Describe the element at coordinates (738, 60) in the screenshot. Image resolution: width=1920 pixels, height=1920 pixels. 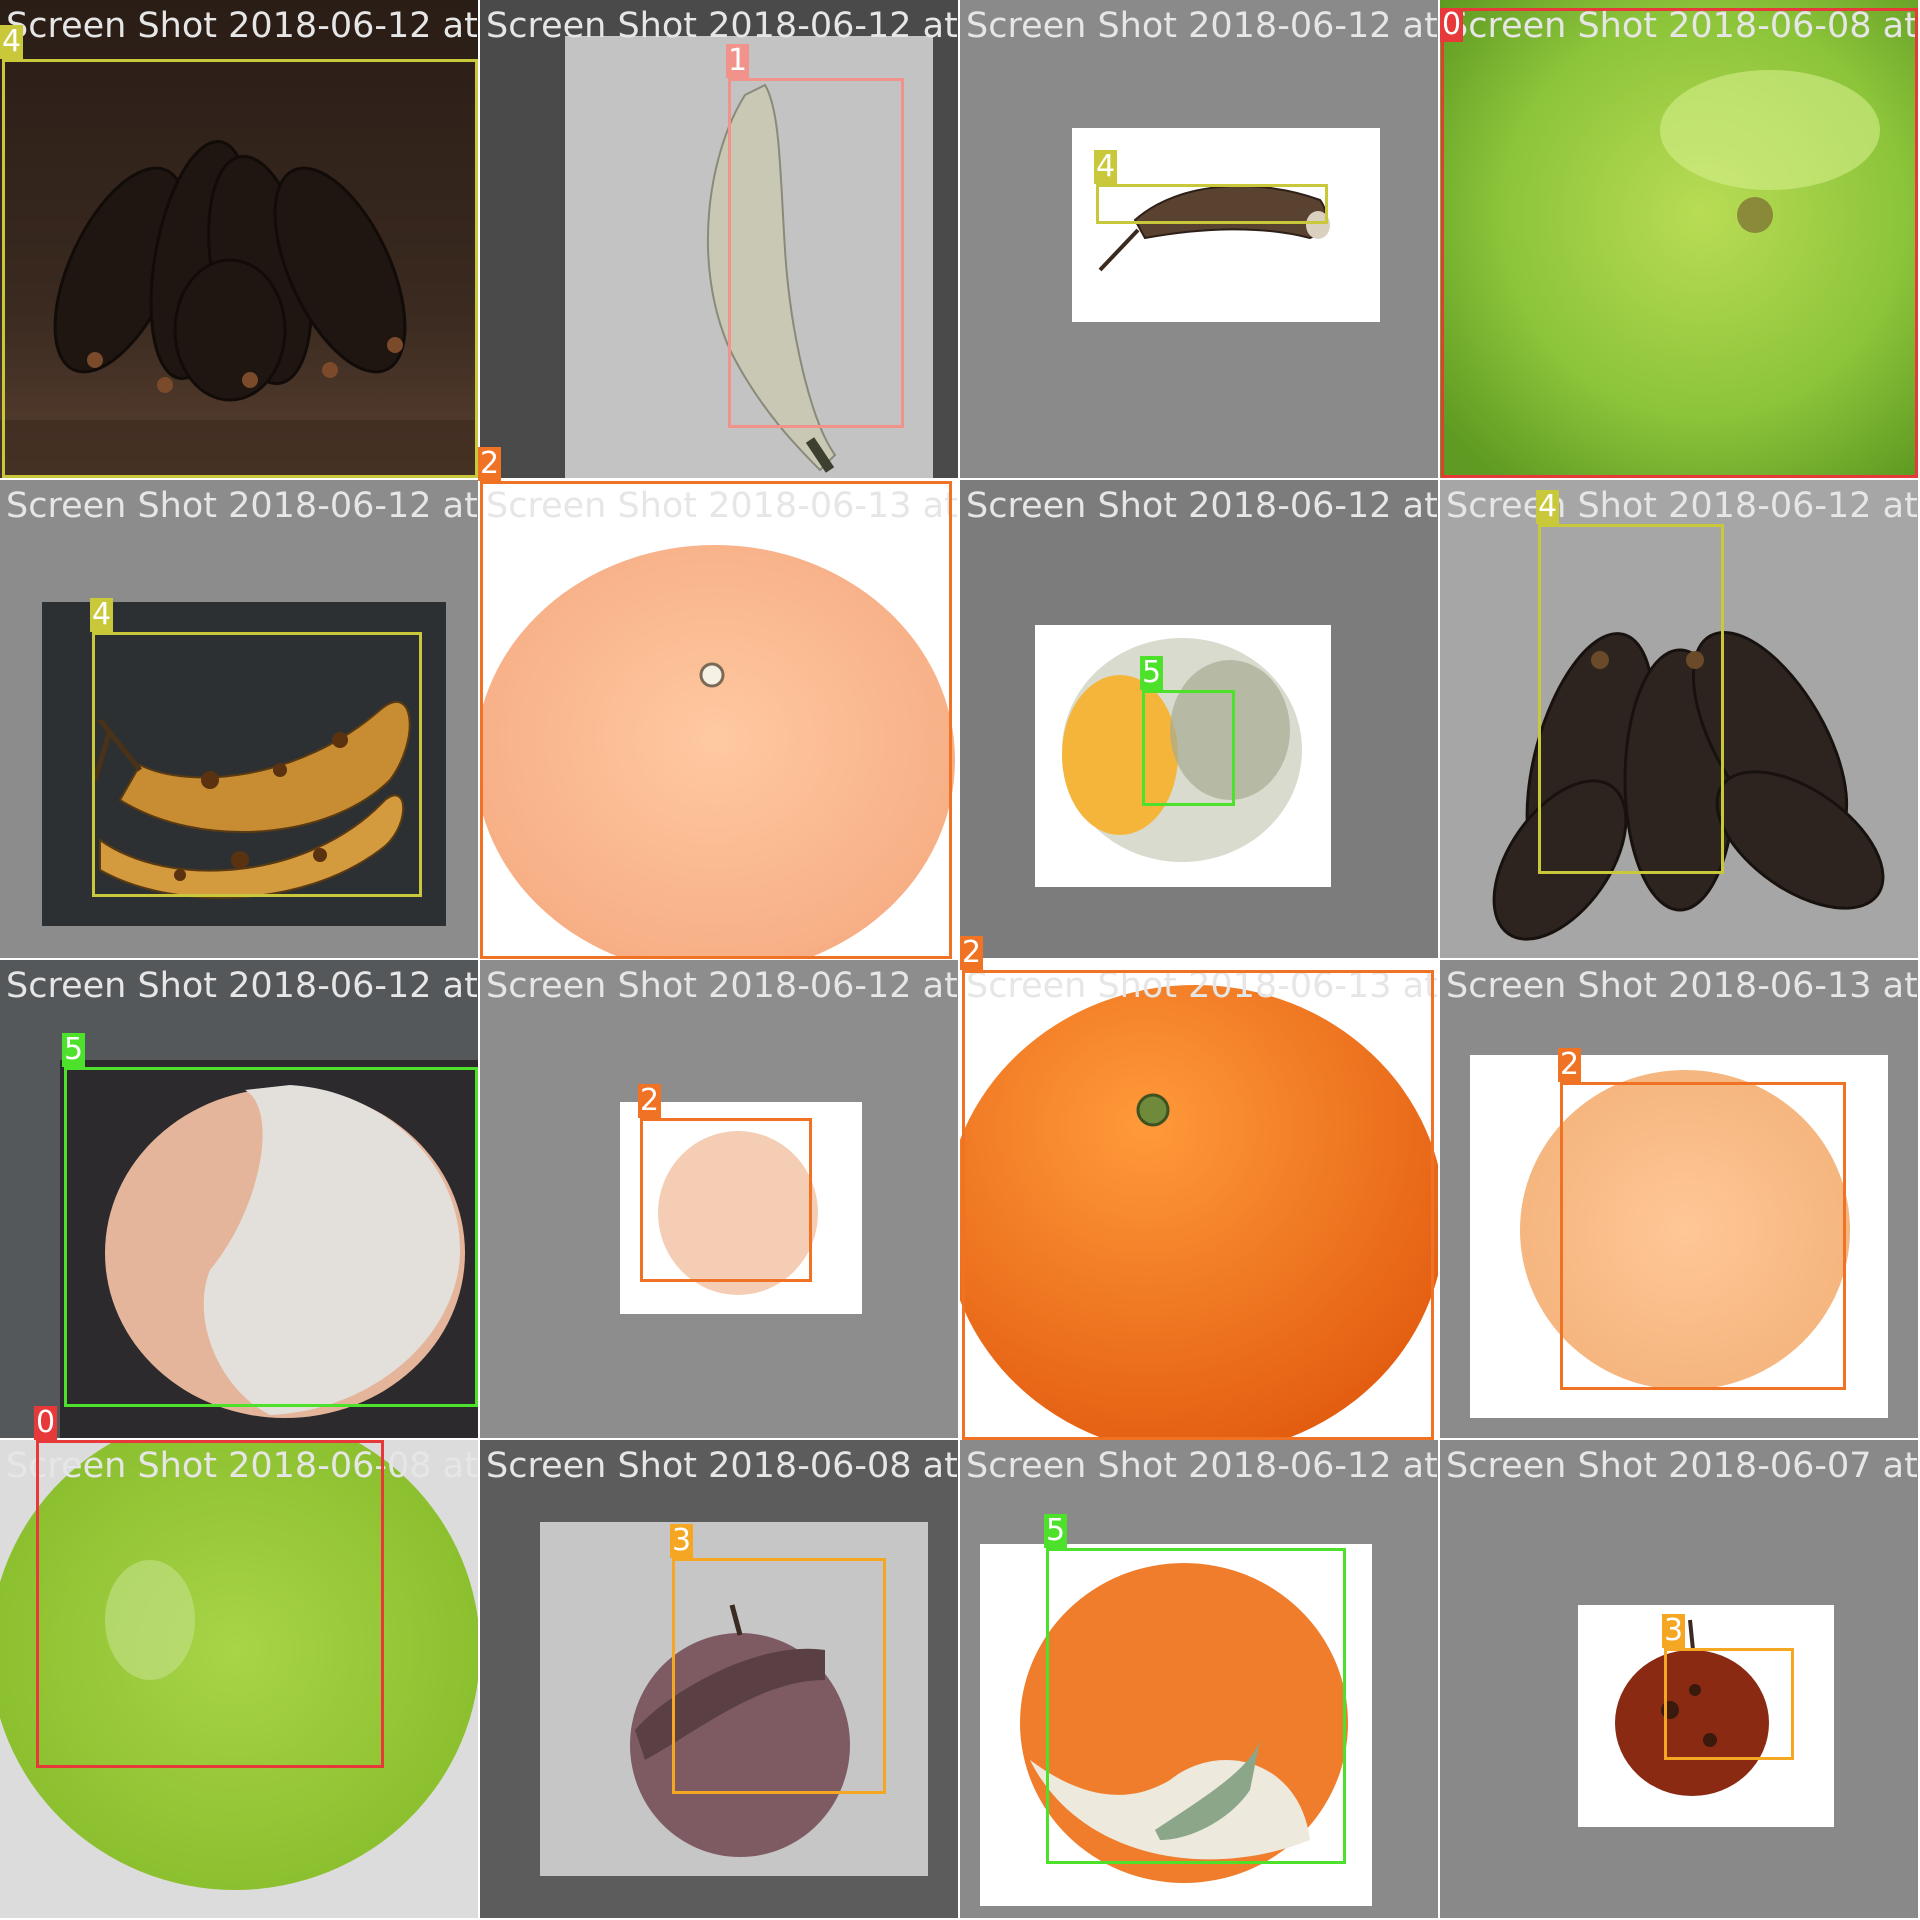
I see `class-label: 1` at that location.